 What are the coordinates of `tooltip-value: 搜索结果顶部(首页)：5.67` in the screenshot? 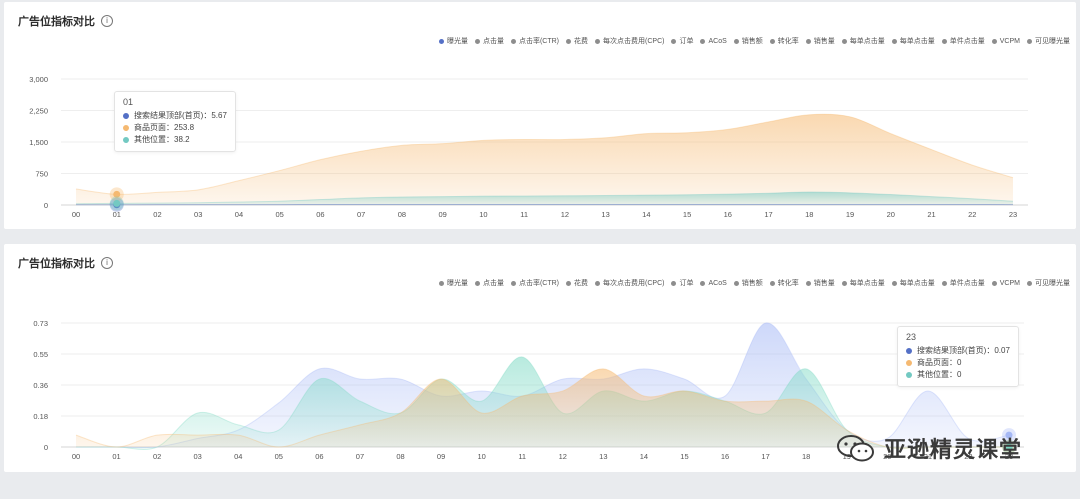 It's located at (180, 115).